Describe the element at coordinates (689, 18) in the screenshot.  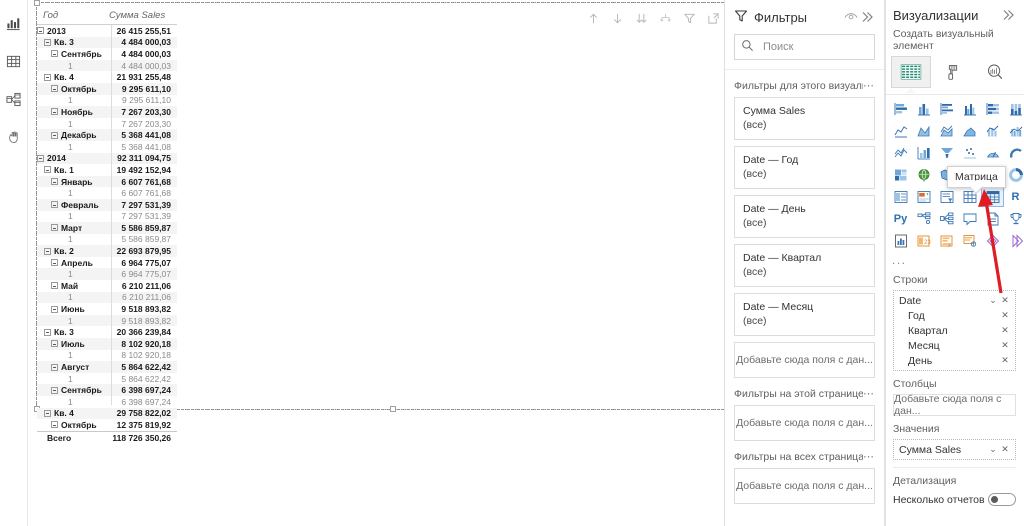
I see `filter-button` at that location.